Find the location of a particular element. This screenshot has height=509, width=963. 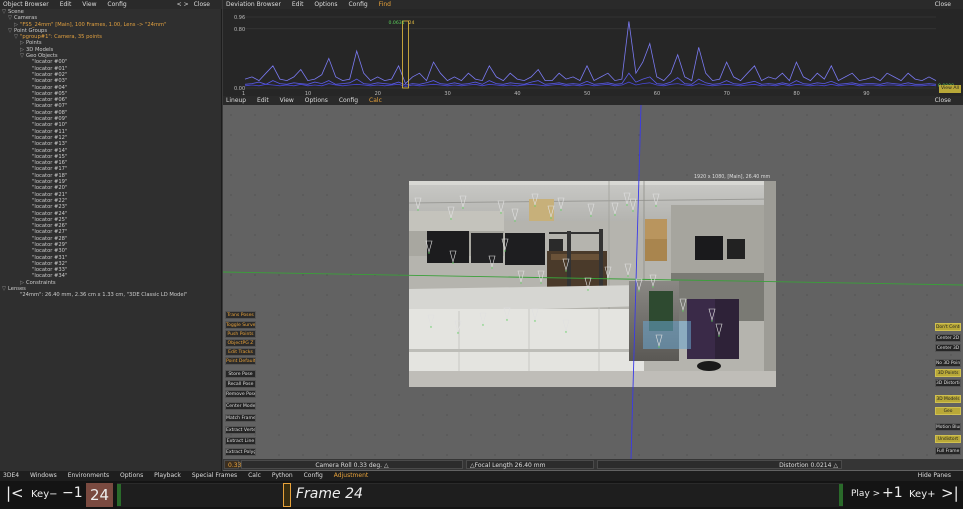

tool-button-push-points: Push Points is located at coordinates (240, 334).